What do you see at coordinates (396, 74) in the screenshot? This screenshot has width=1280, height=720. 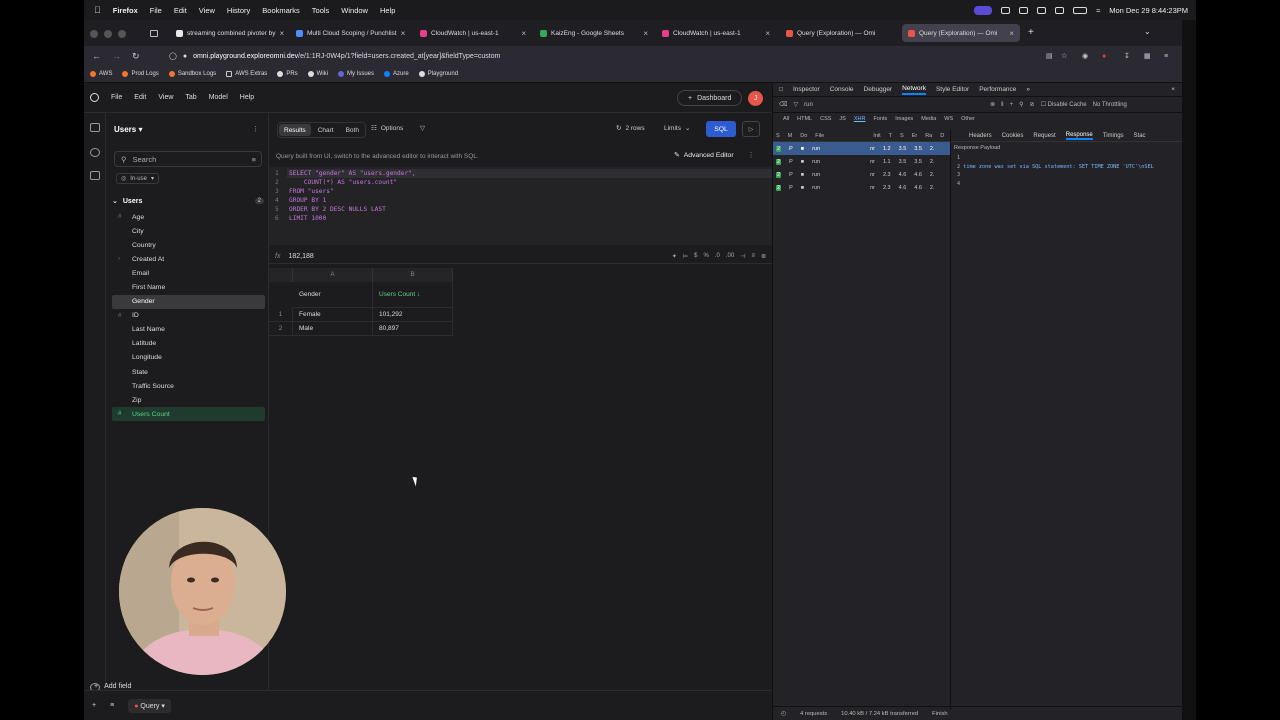 I see `bookmark: Azure` at bounding box center [396, 74].